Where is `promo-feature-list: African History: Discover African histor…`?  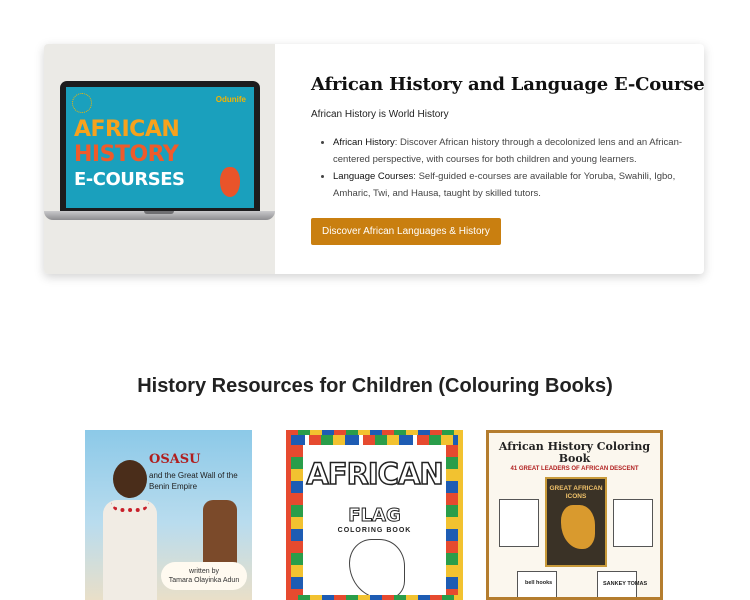
promo-feature-list: African History: Discover African histor… is located at coordinates (501, 168).